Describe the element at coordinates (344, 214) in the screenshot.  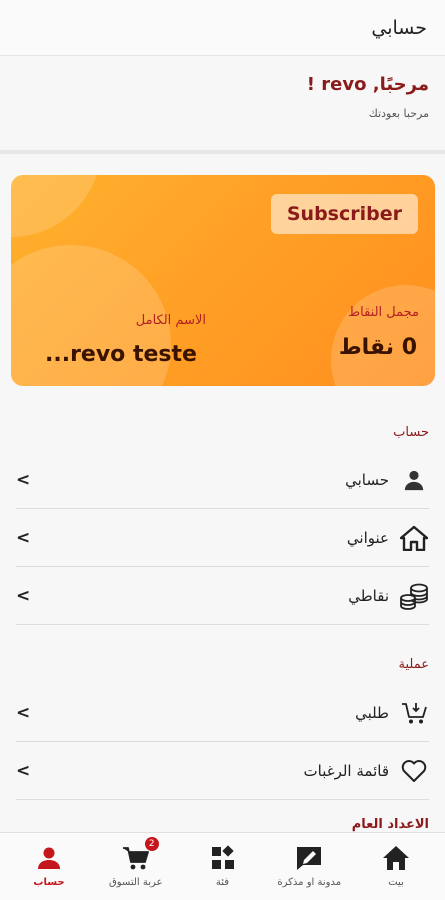
I see `membership-badge: Subscriber` at that location.